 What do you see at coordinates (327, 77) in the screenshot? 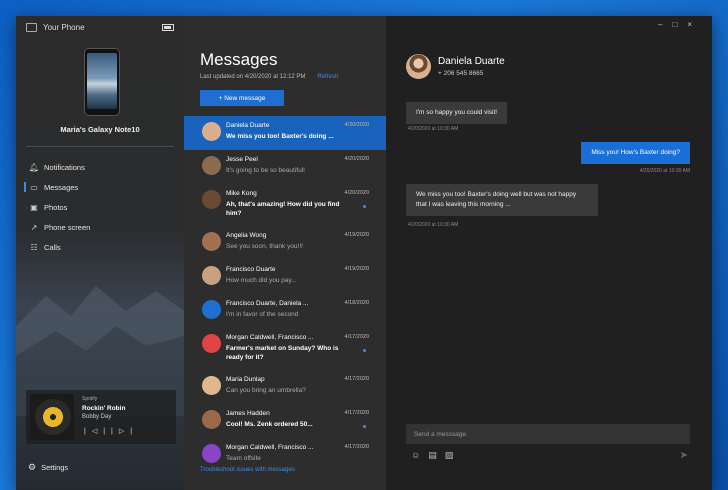
I see `refresh-link: Refresh` at bounding box center [327, 77].